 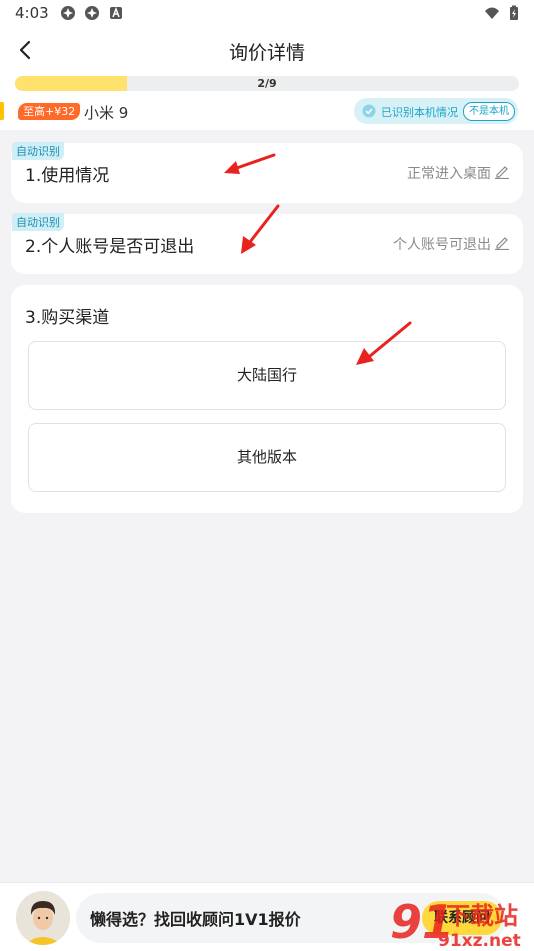 I want to click on svg-text: 91xz.net, so click(x=479, y=940).